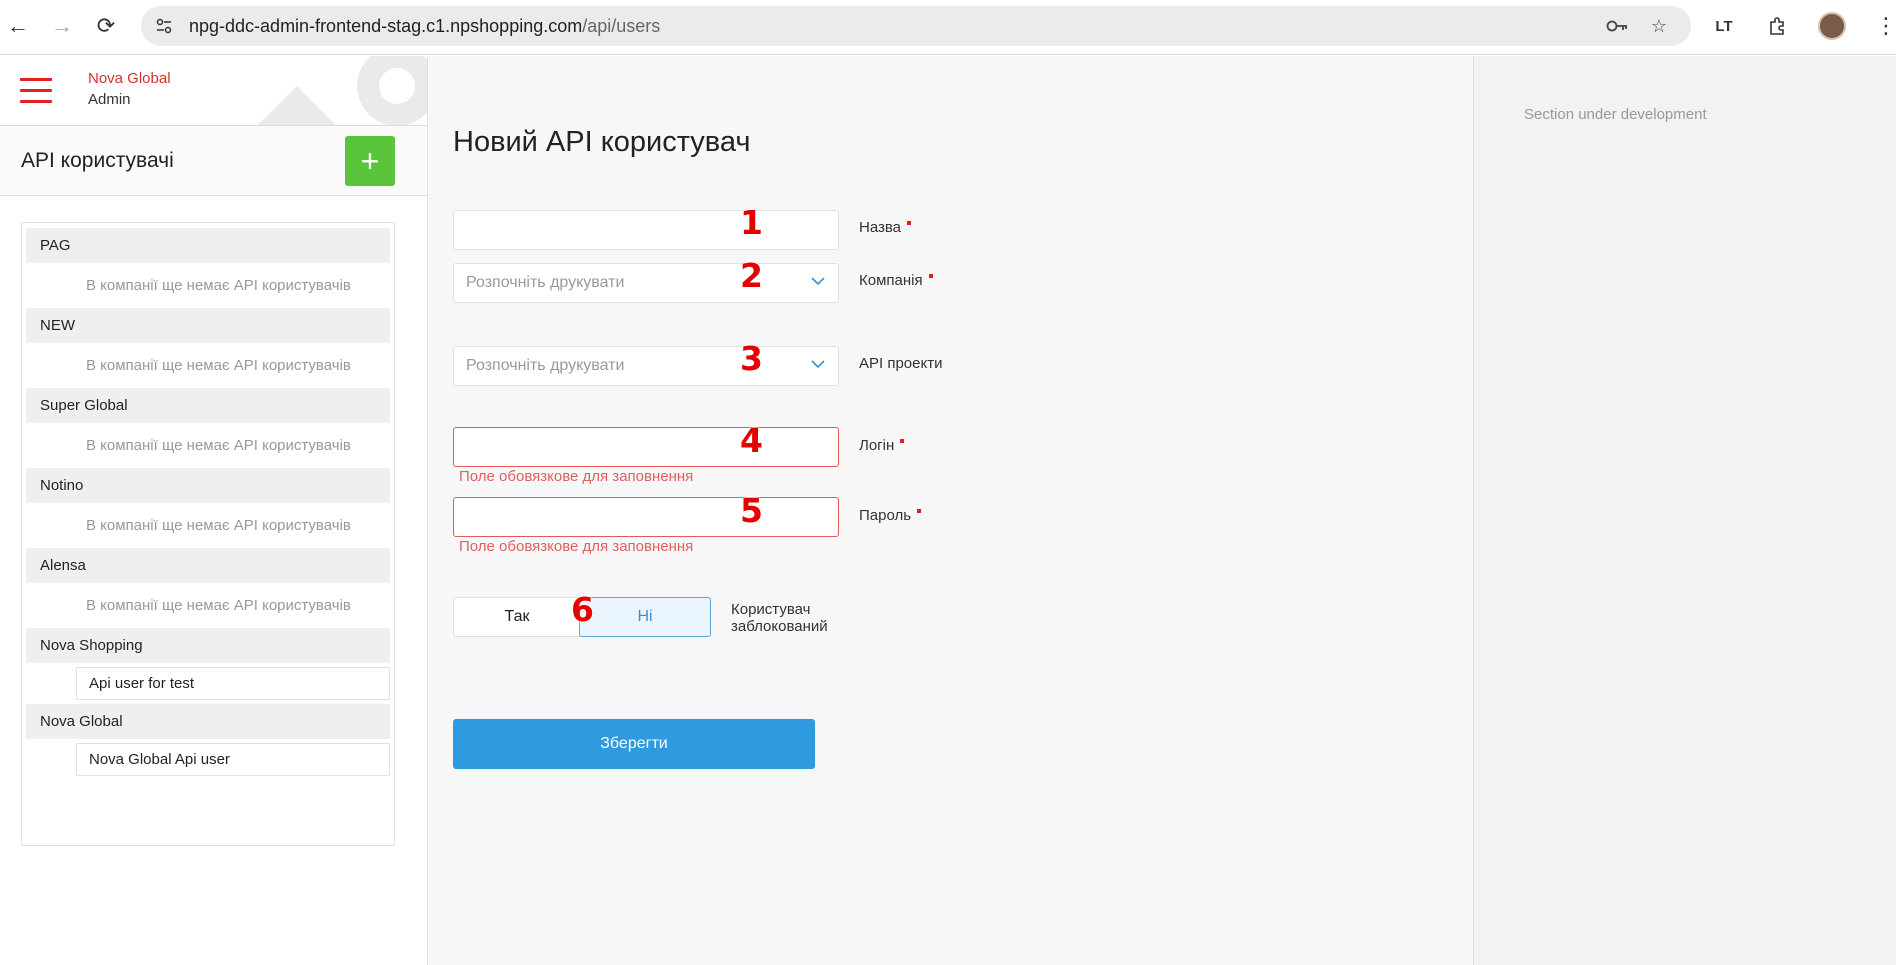 This screenshot has height=965, width=1896. Describe the element at coordinates (213, 161) in the screenshot. I see `api-users-header: API користувачі +` at that location.